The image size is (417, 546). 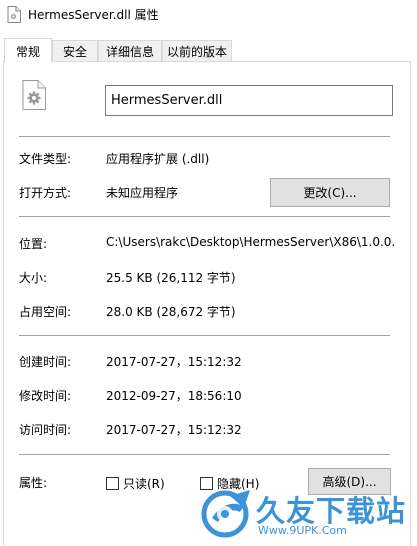 What do you see at coordinates (225, 514) in the screenshot?
I see `9upk-logo-icon` at bounding box center [225, 514].